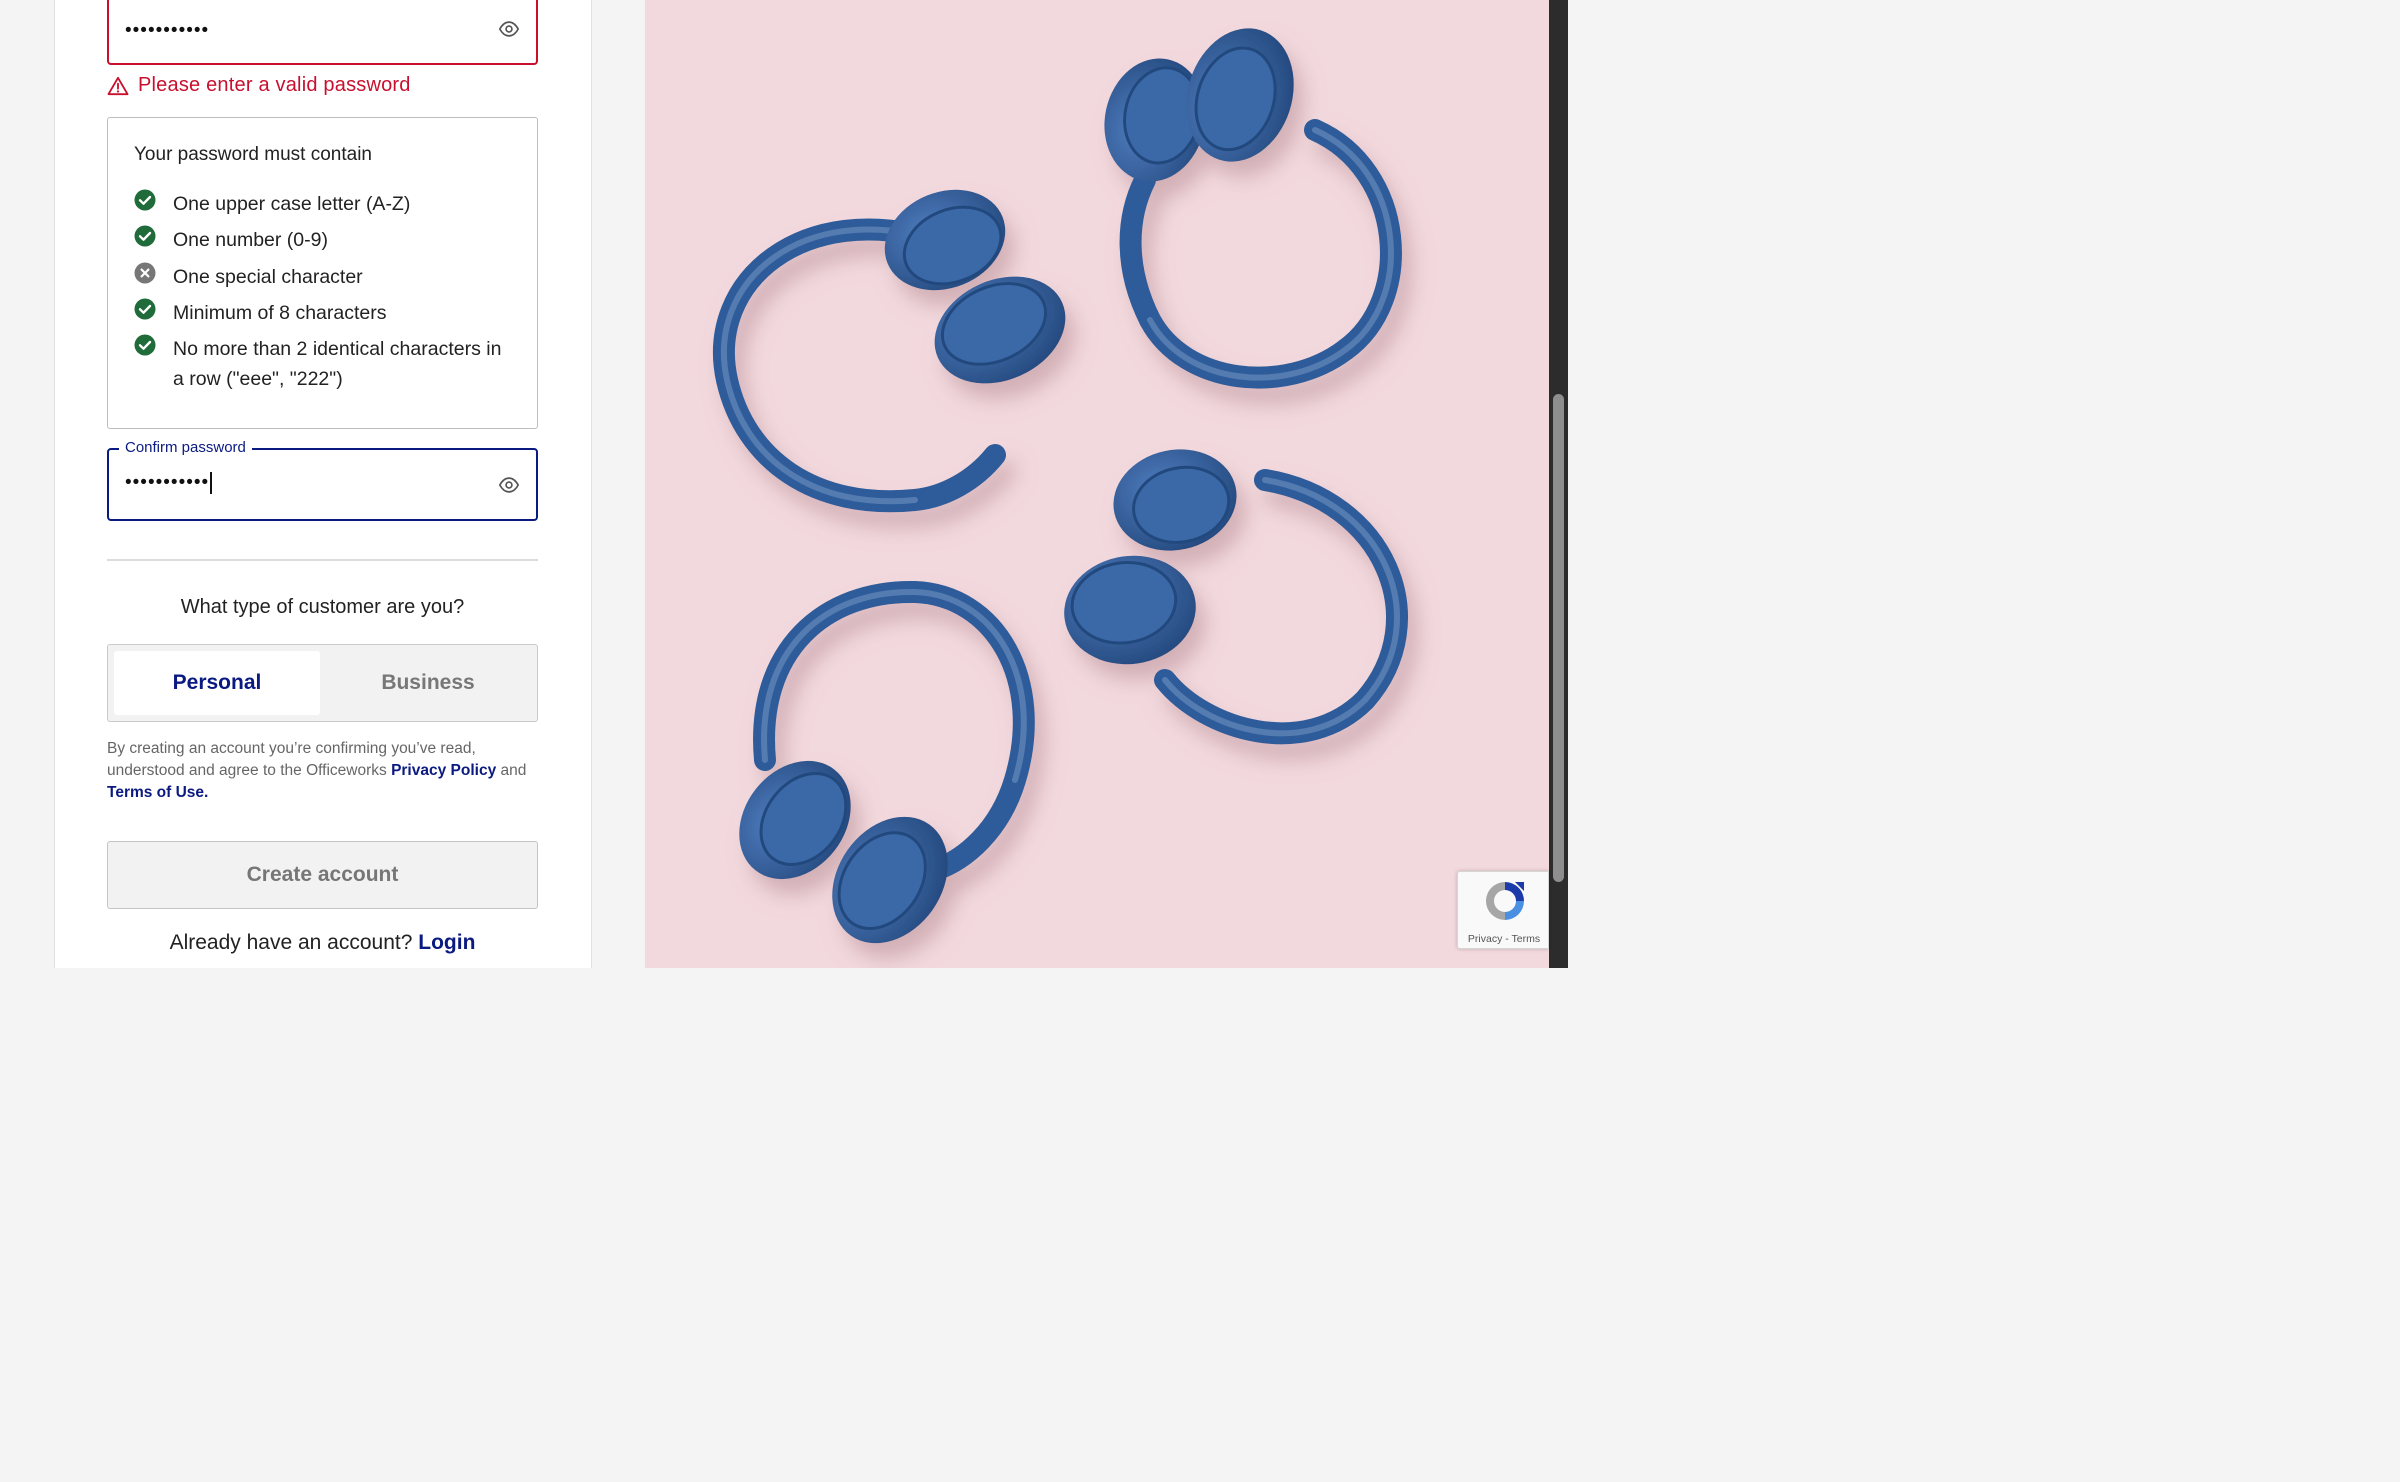 This screenshot has height=1482, width=2400. I want to click on login-prompt: Already have an account? Login, so click(322, 943).